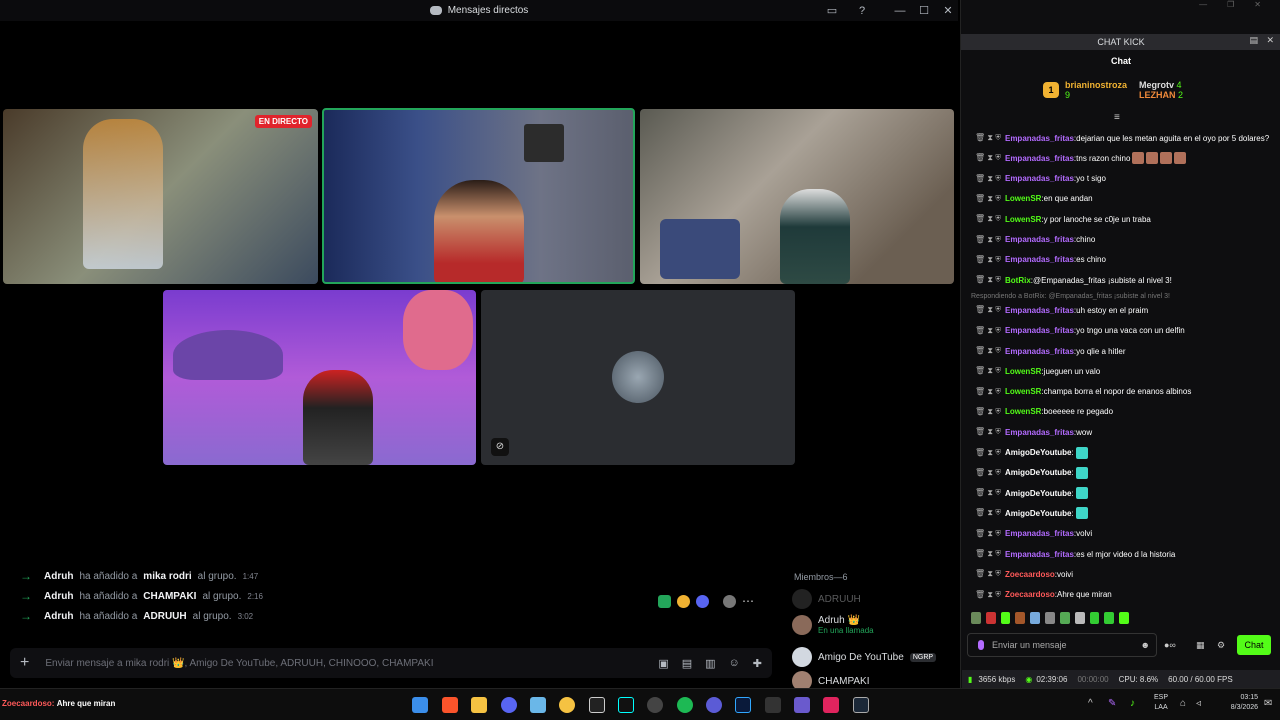 This screenshot has width=1280, height=720. Describe the element at coordinates (655, 705) in the screenshot. I see `obs-icon` at that location.